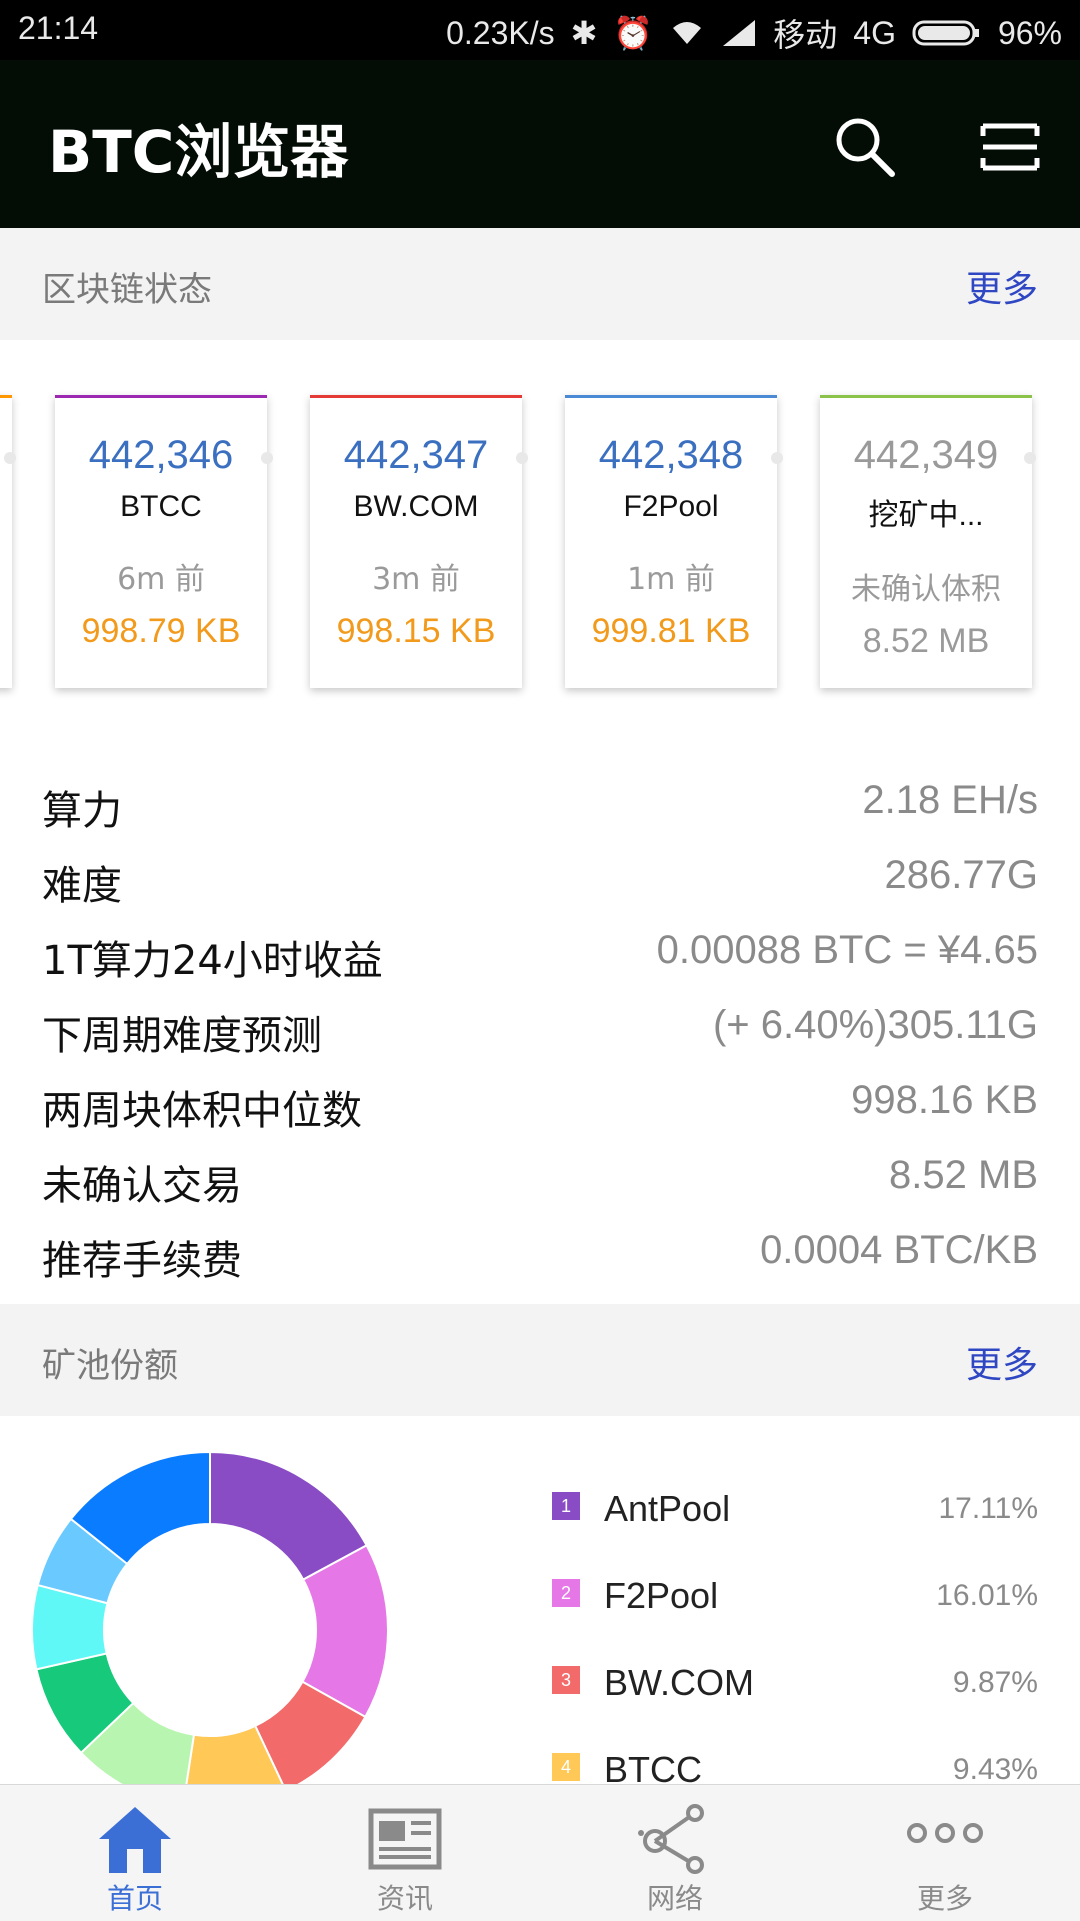 Image resolution: width=1080 pixels, height=1921 pixels. Describe the element at coordinates (793, 1597) in the screenshot. I see `legend-item: 2 F2Pool 16.01%` at that location.